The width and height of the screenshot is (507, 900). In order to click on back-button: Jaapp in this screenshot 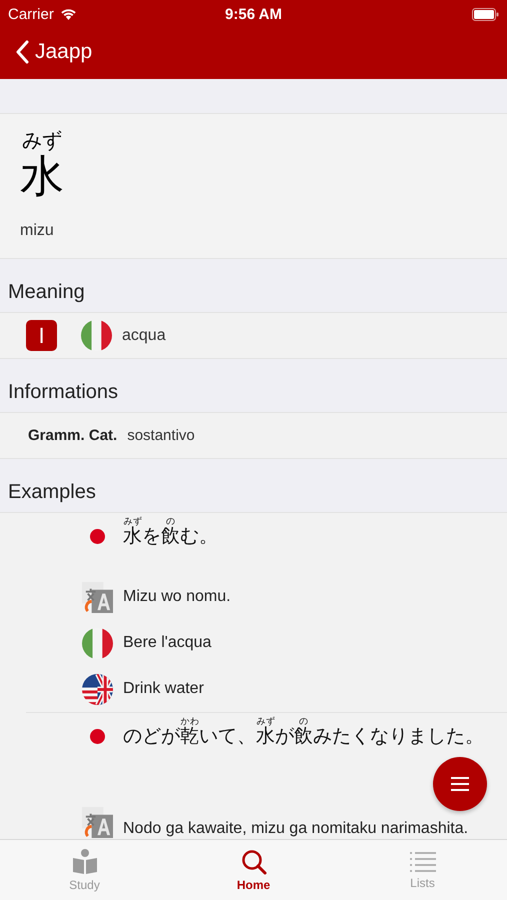, I will do `click(46, 52)`.